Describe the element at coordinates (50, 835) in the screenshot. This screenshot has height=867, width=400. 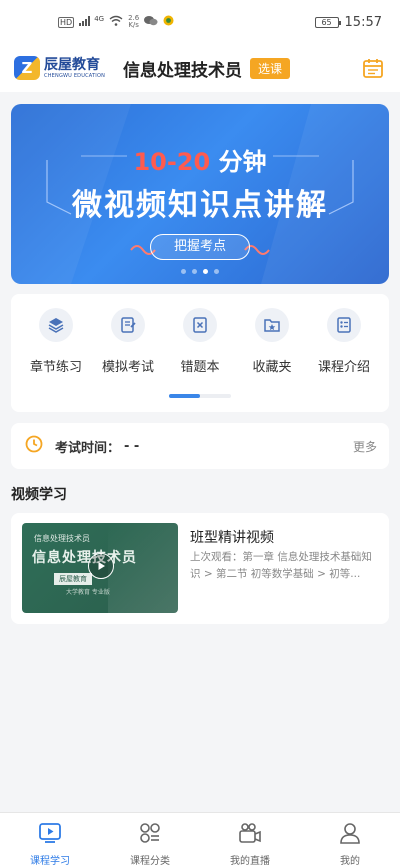
I see `play-video-icon` at that location.